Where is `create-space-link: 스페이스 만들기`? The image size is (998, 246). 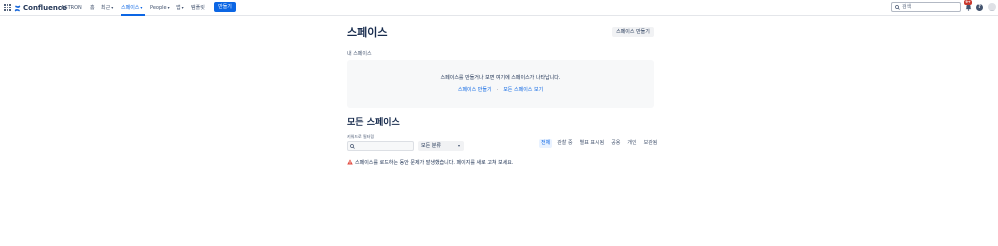
create-space-link: 스페이스 만들기 is located at coordinates (475, 90).